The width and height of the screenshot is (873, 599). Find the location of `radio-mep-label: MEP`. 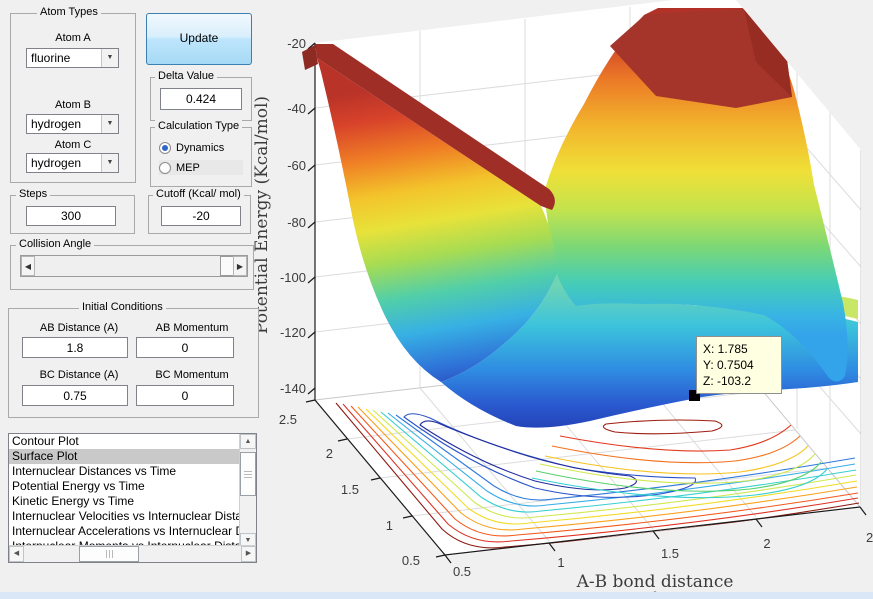

radio-mep-label: MEP is located at coordinates (188, 167).